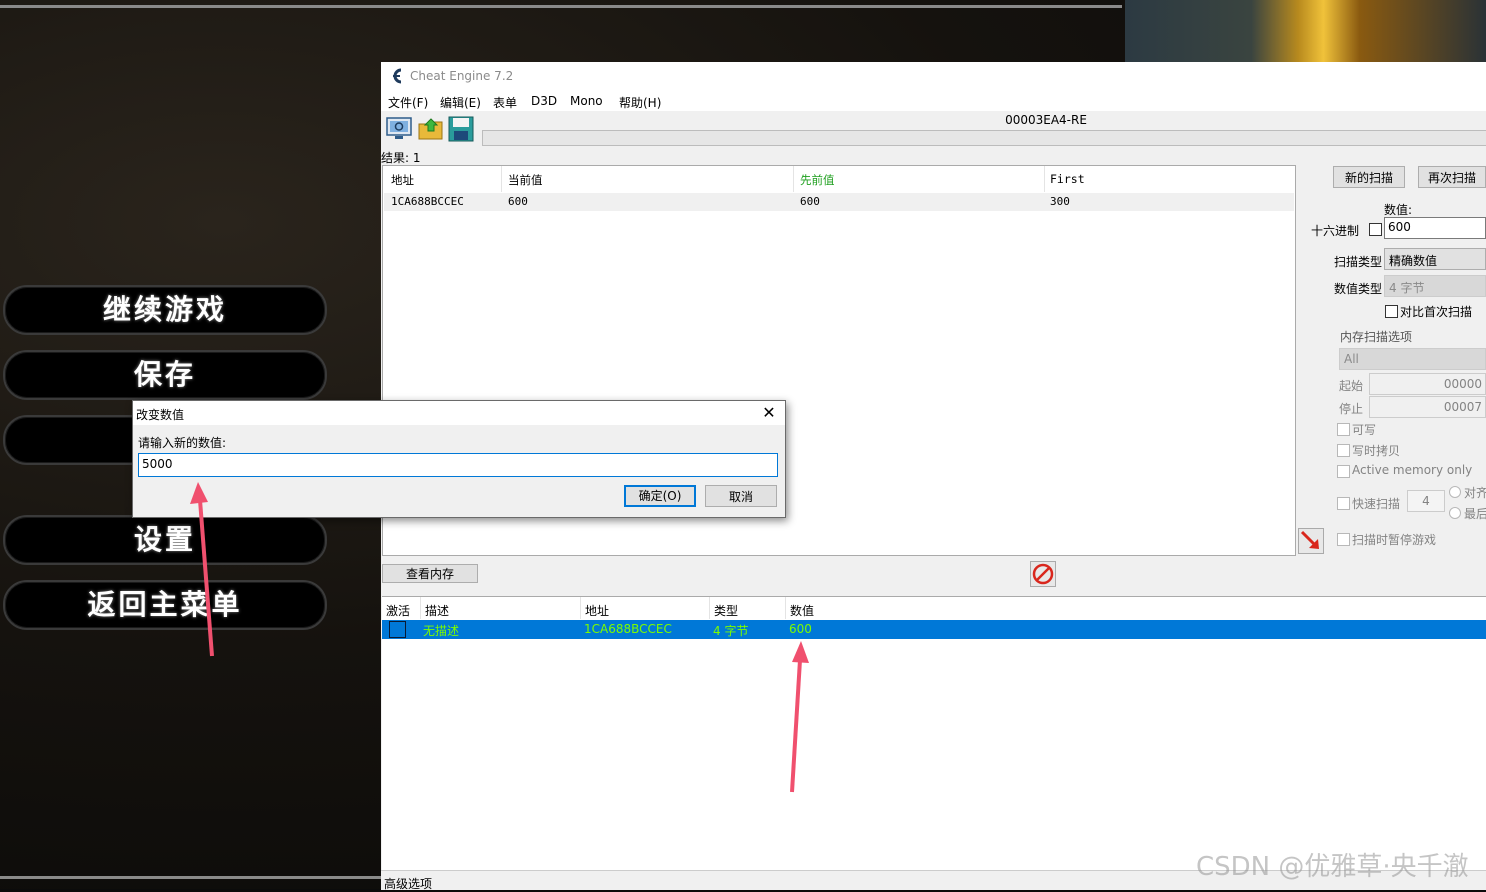 This screenshot has height=892, width=1486. What do you see at coordinates (1369, 177) in the screenshot?
I see `new-scan-button: 新的扫描` at bounding box center [1369, 177].